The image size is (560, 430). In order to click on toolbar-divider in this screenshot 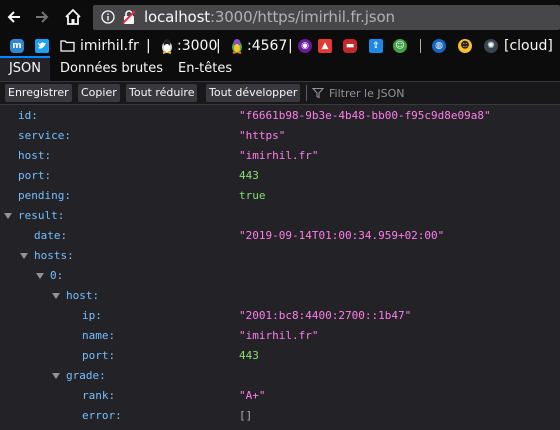, I will do `click(306, 93)`.